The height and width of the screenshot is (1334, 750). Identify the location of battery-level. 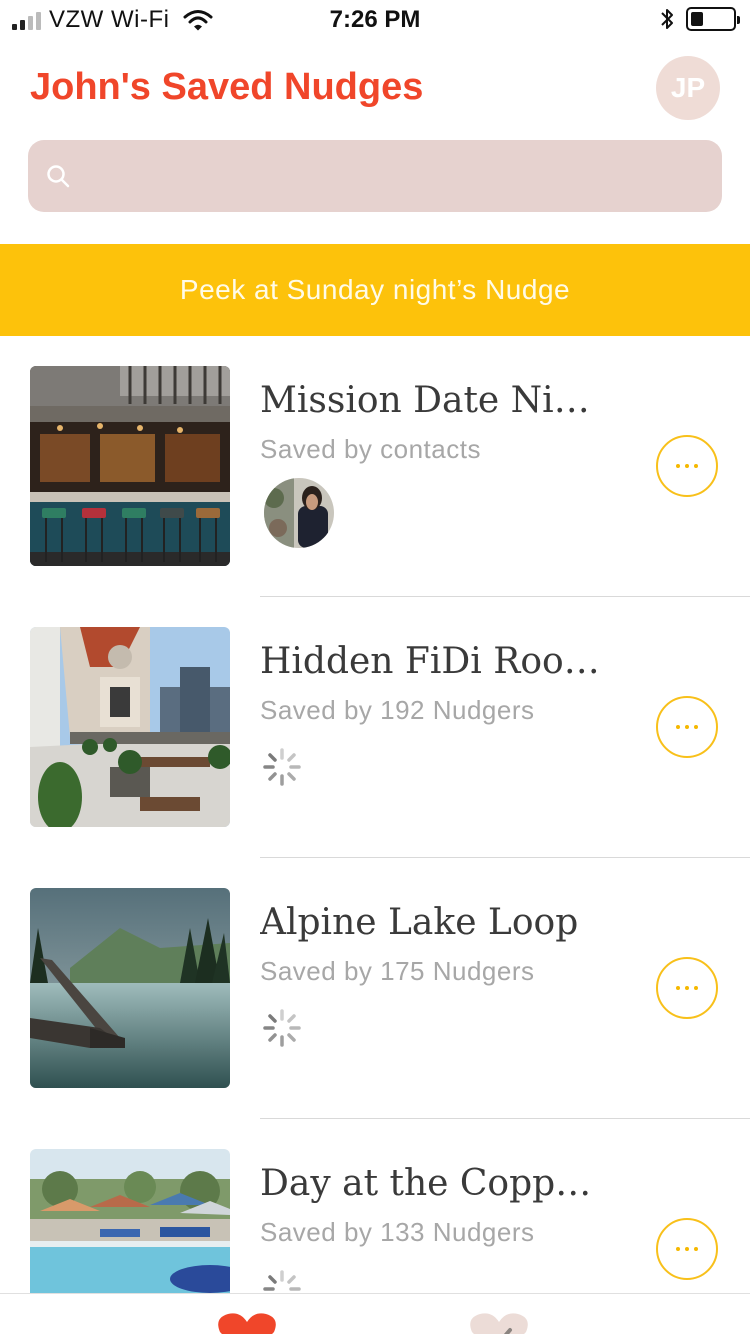
(697, 19).